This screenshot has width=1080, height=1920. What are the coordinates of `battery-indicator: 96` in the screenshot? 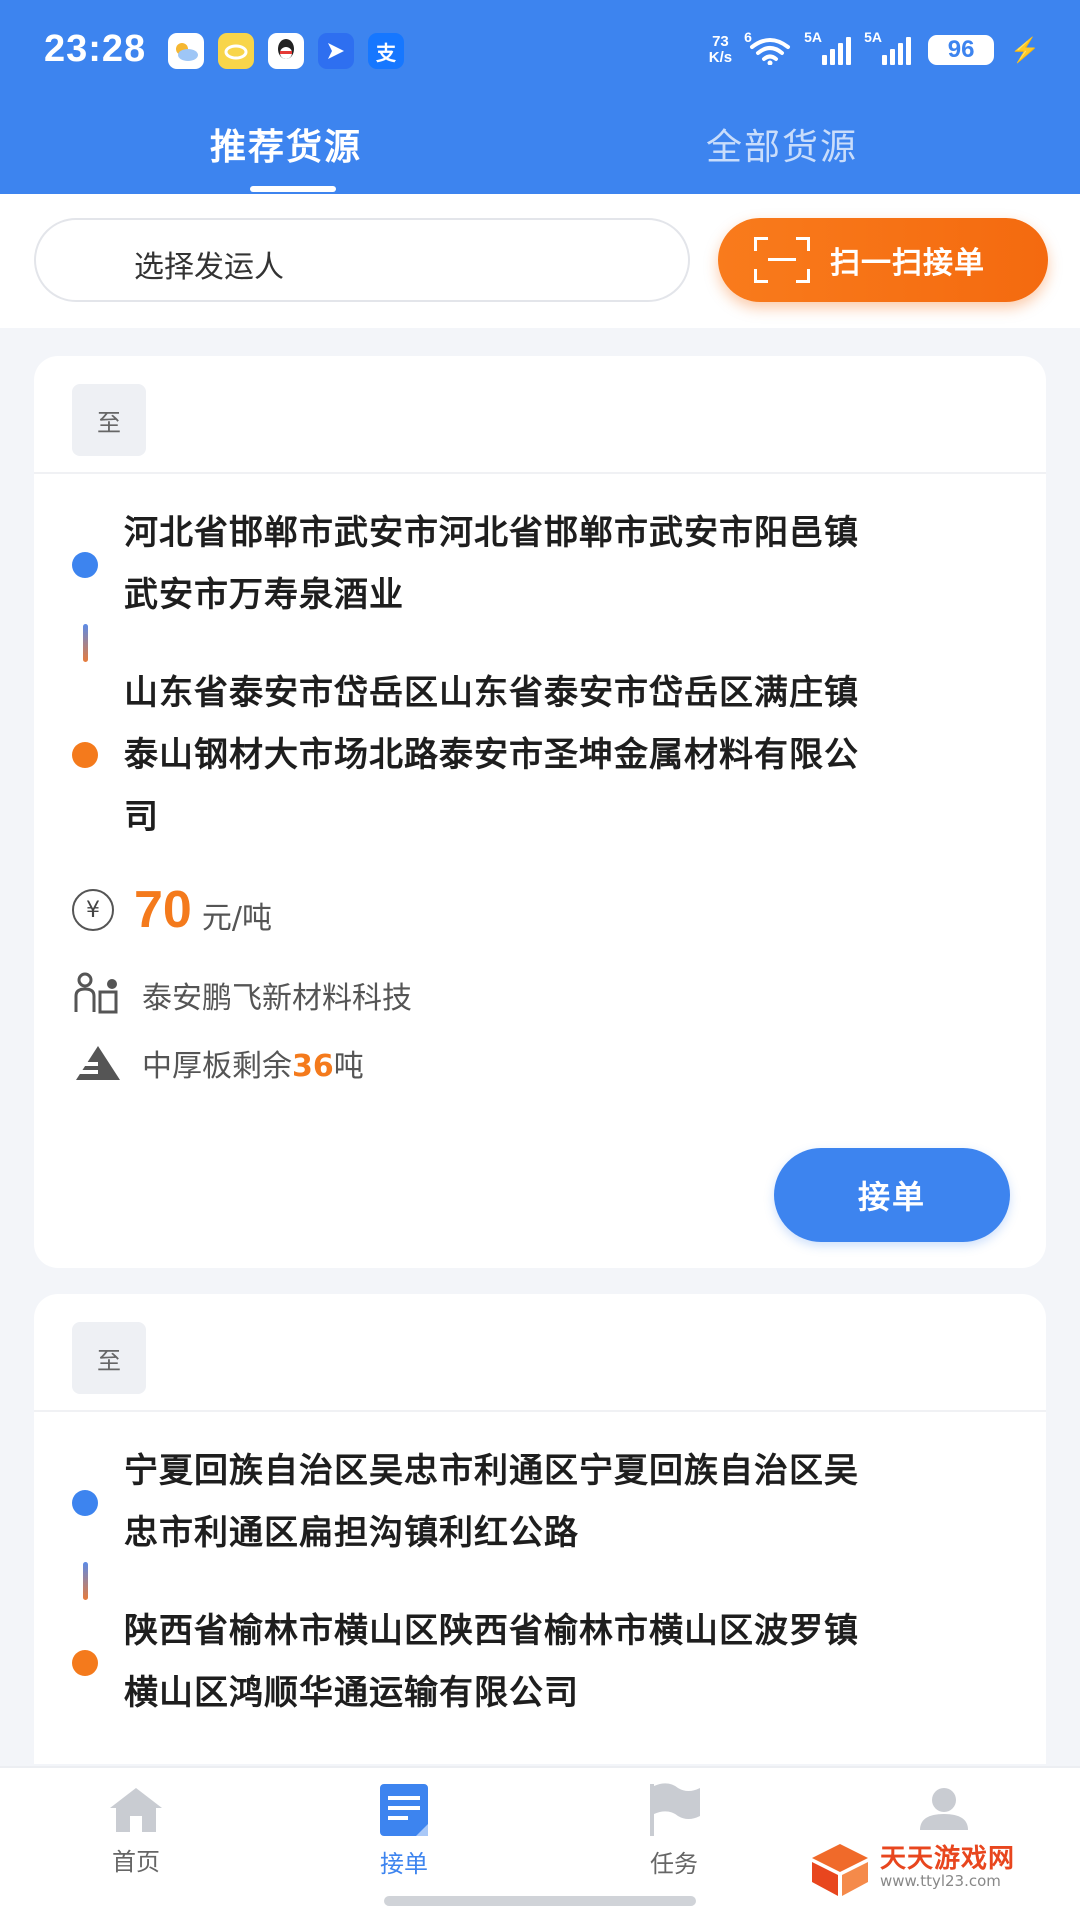 It's located at (961, 50).